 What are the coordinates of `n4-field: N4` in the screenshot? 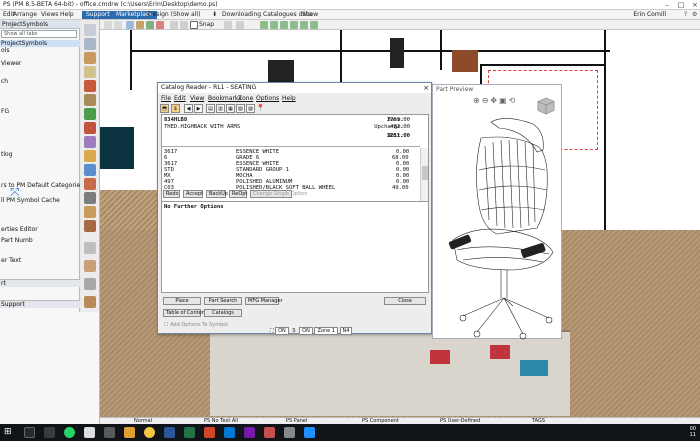 It's located at (346, 331).